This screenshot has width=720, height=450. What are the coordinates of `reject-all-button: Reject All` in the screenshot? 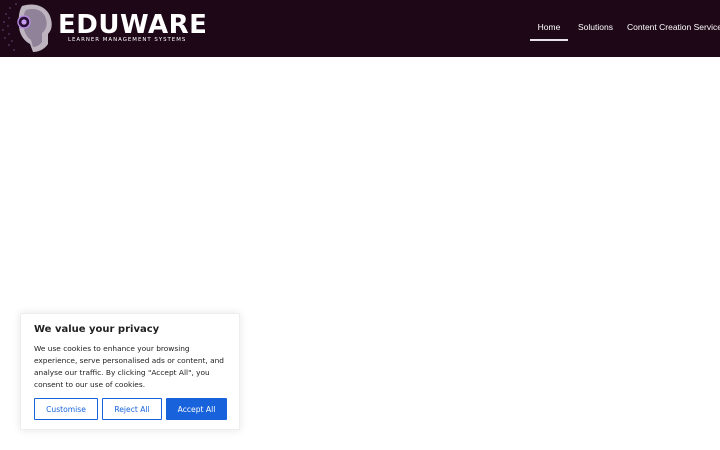 It's located at (132, 409).